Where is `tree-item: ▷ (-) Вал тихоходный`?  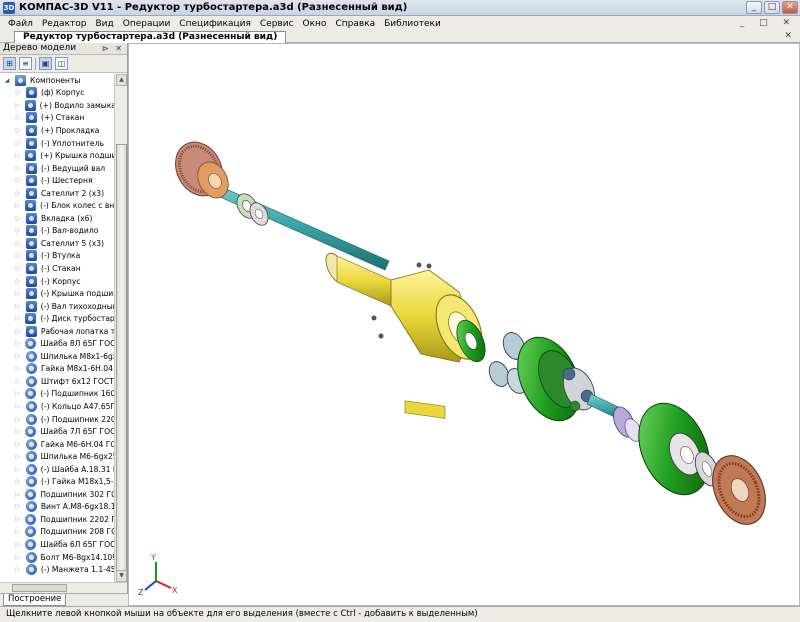
tree-item: ▷ (-) Вал тихоходный is located at coordinates (57, 306).